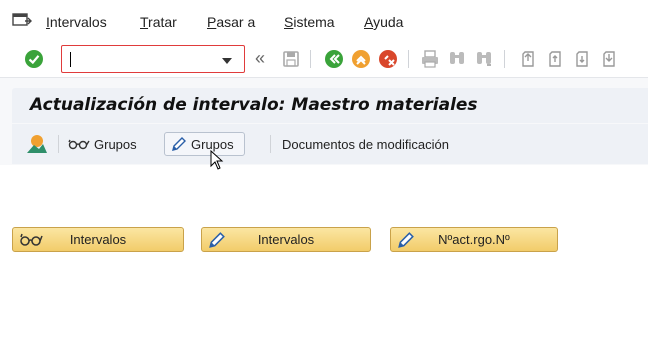 The height and width of the screenshot is (349, 648). What do you see at coordinates (388, 22) in the screenshot?
I see `menu-ayuda-label: yuda` at bounding box center [388, 22].